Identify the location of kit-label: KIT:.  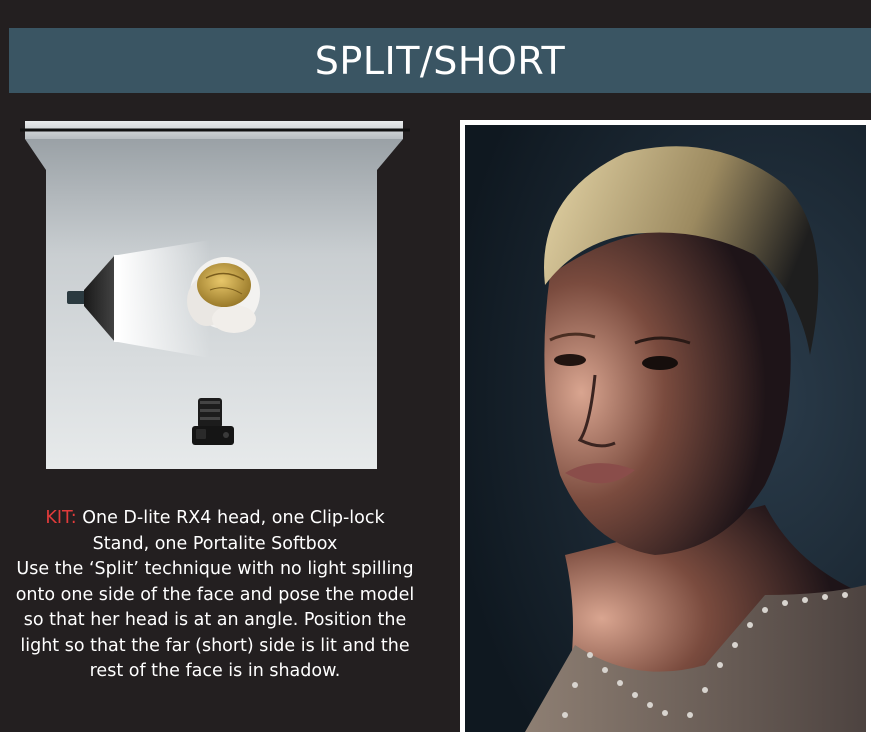
(61, 518).